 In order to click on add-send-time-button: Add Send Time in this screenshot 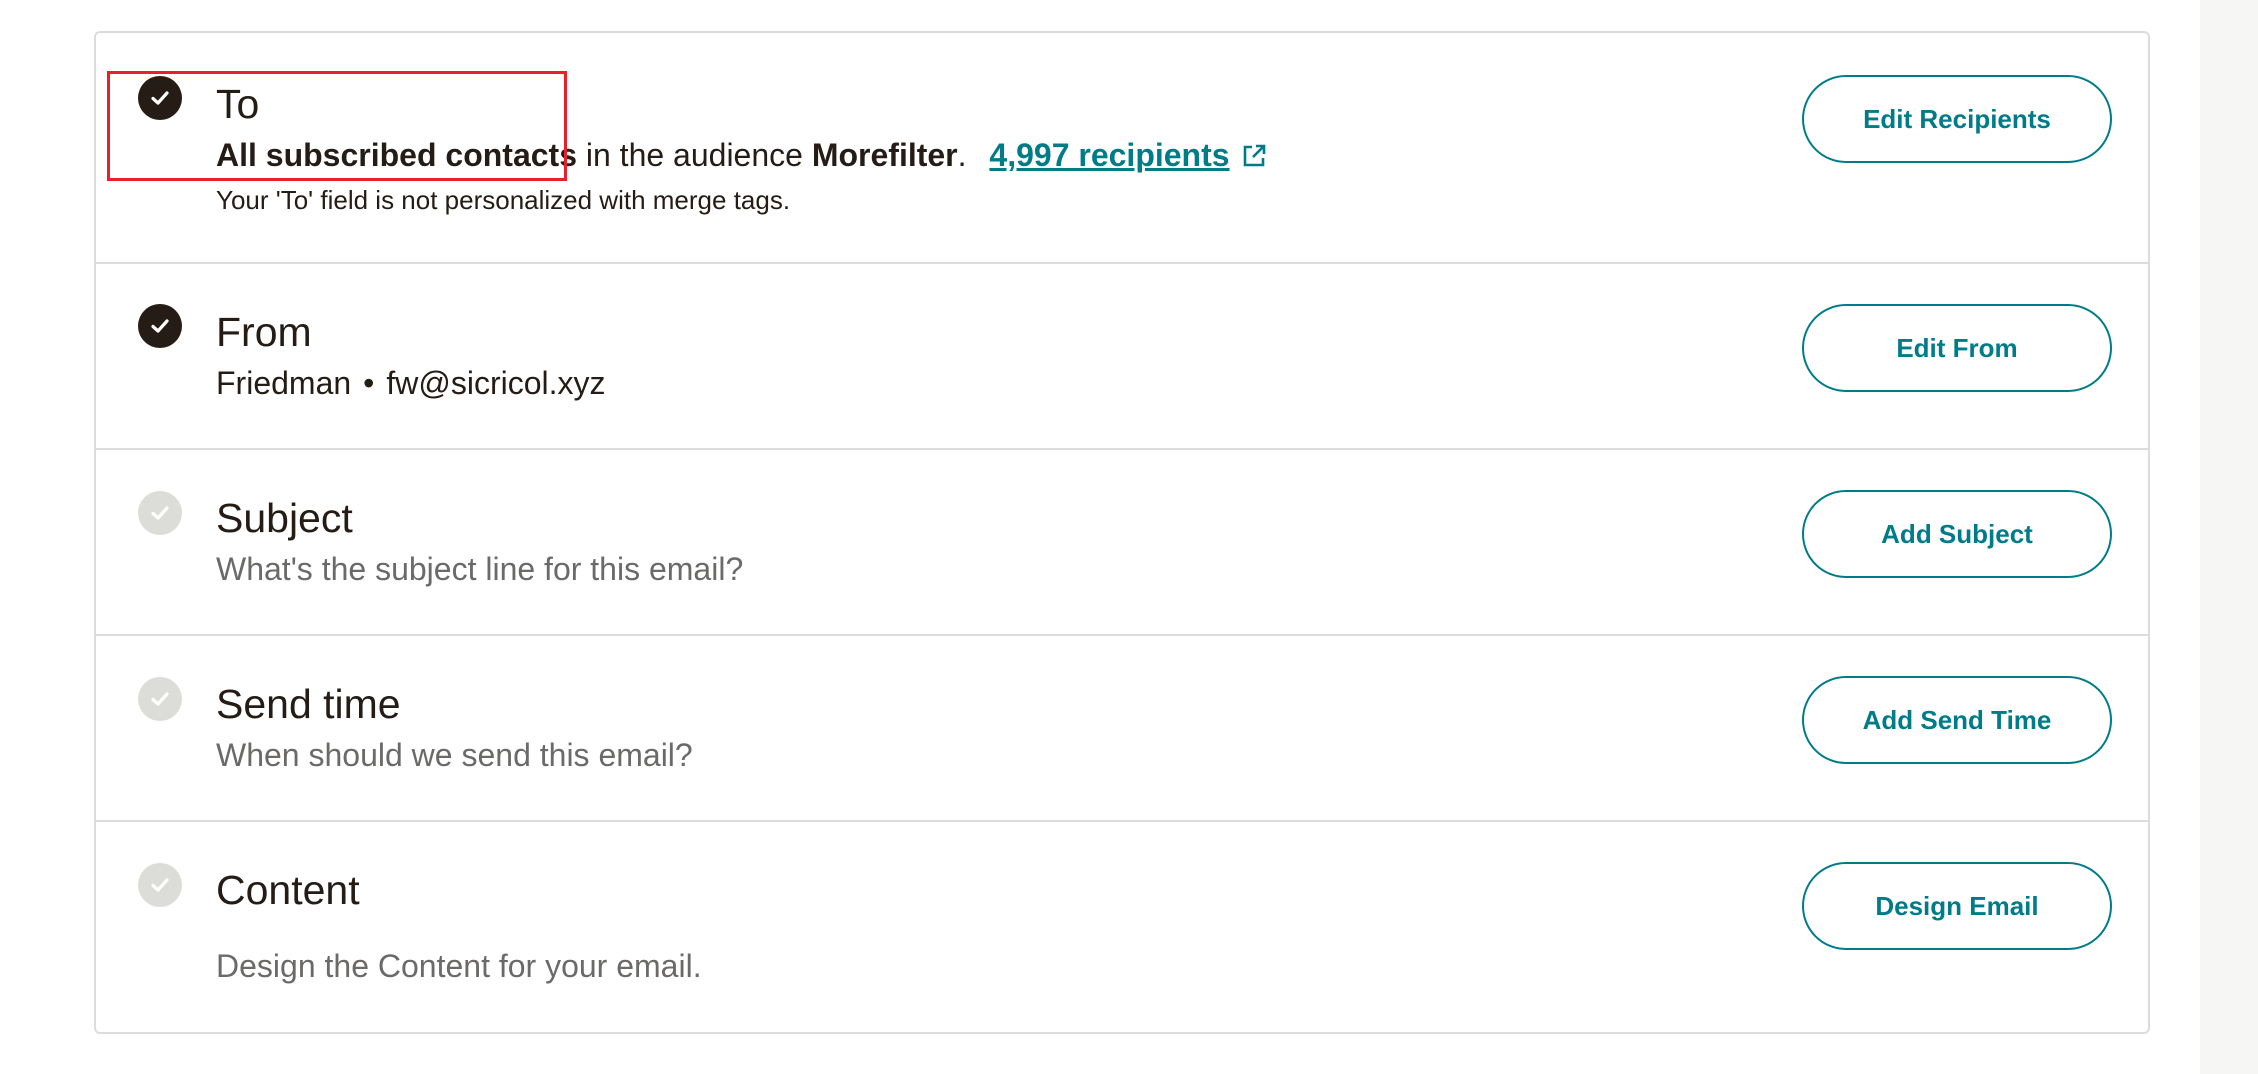, I will do `click(1957, 720)`.